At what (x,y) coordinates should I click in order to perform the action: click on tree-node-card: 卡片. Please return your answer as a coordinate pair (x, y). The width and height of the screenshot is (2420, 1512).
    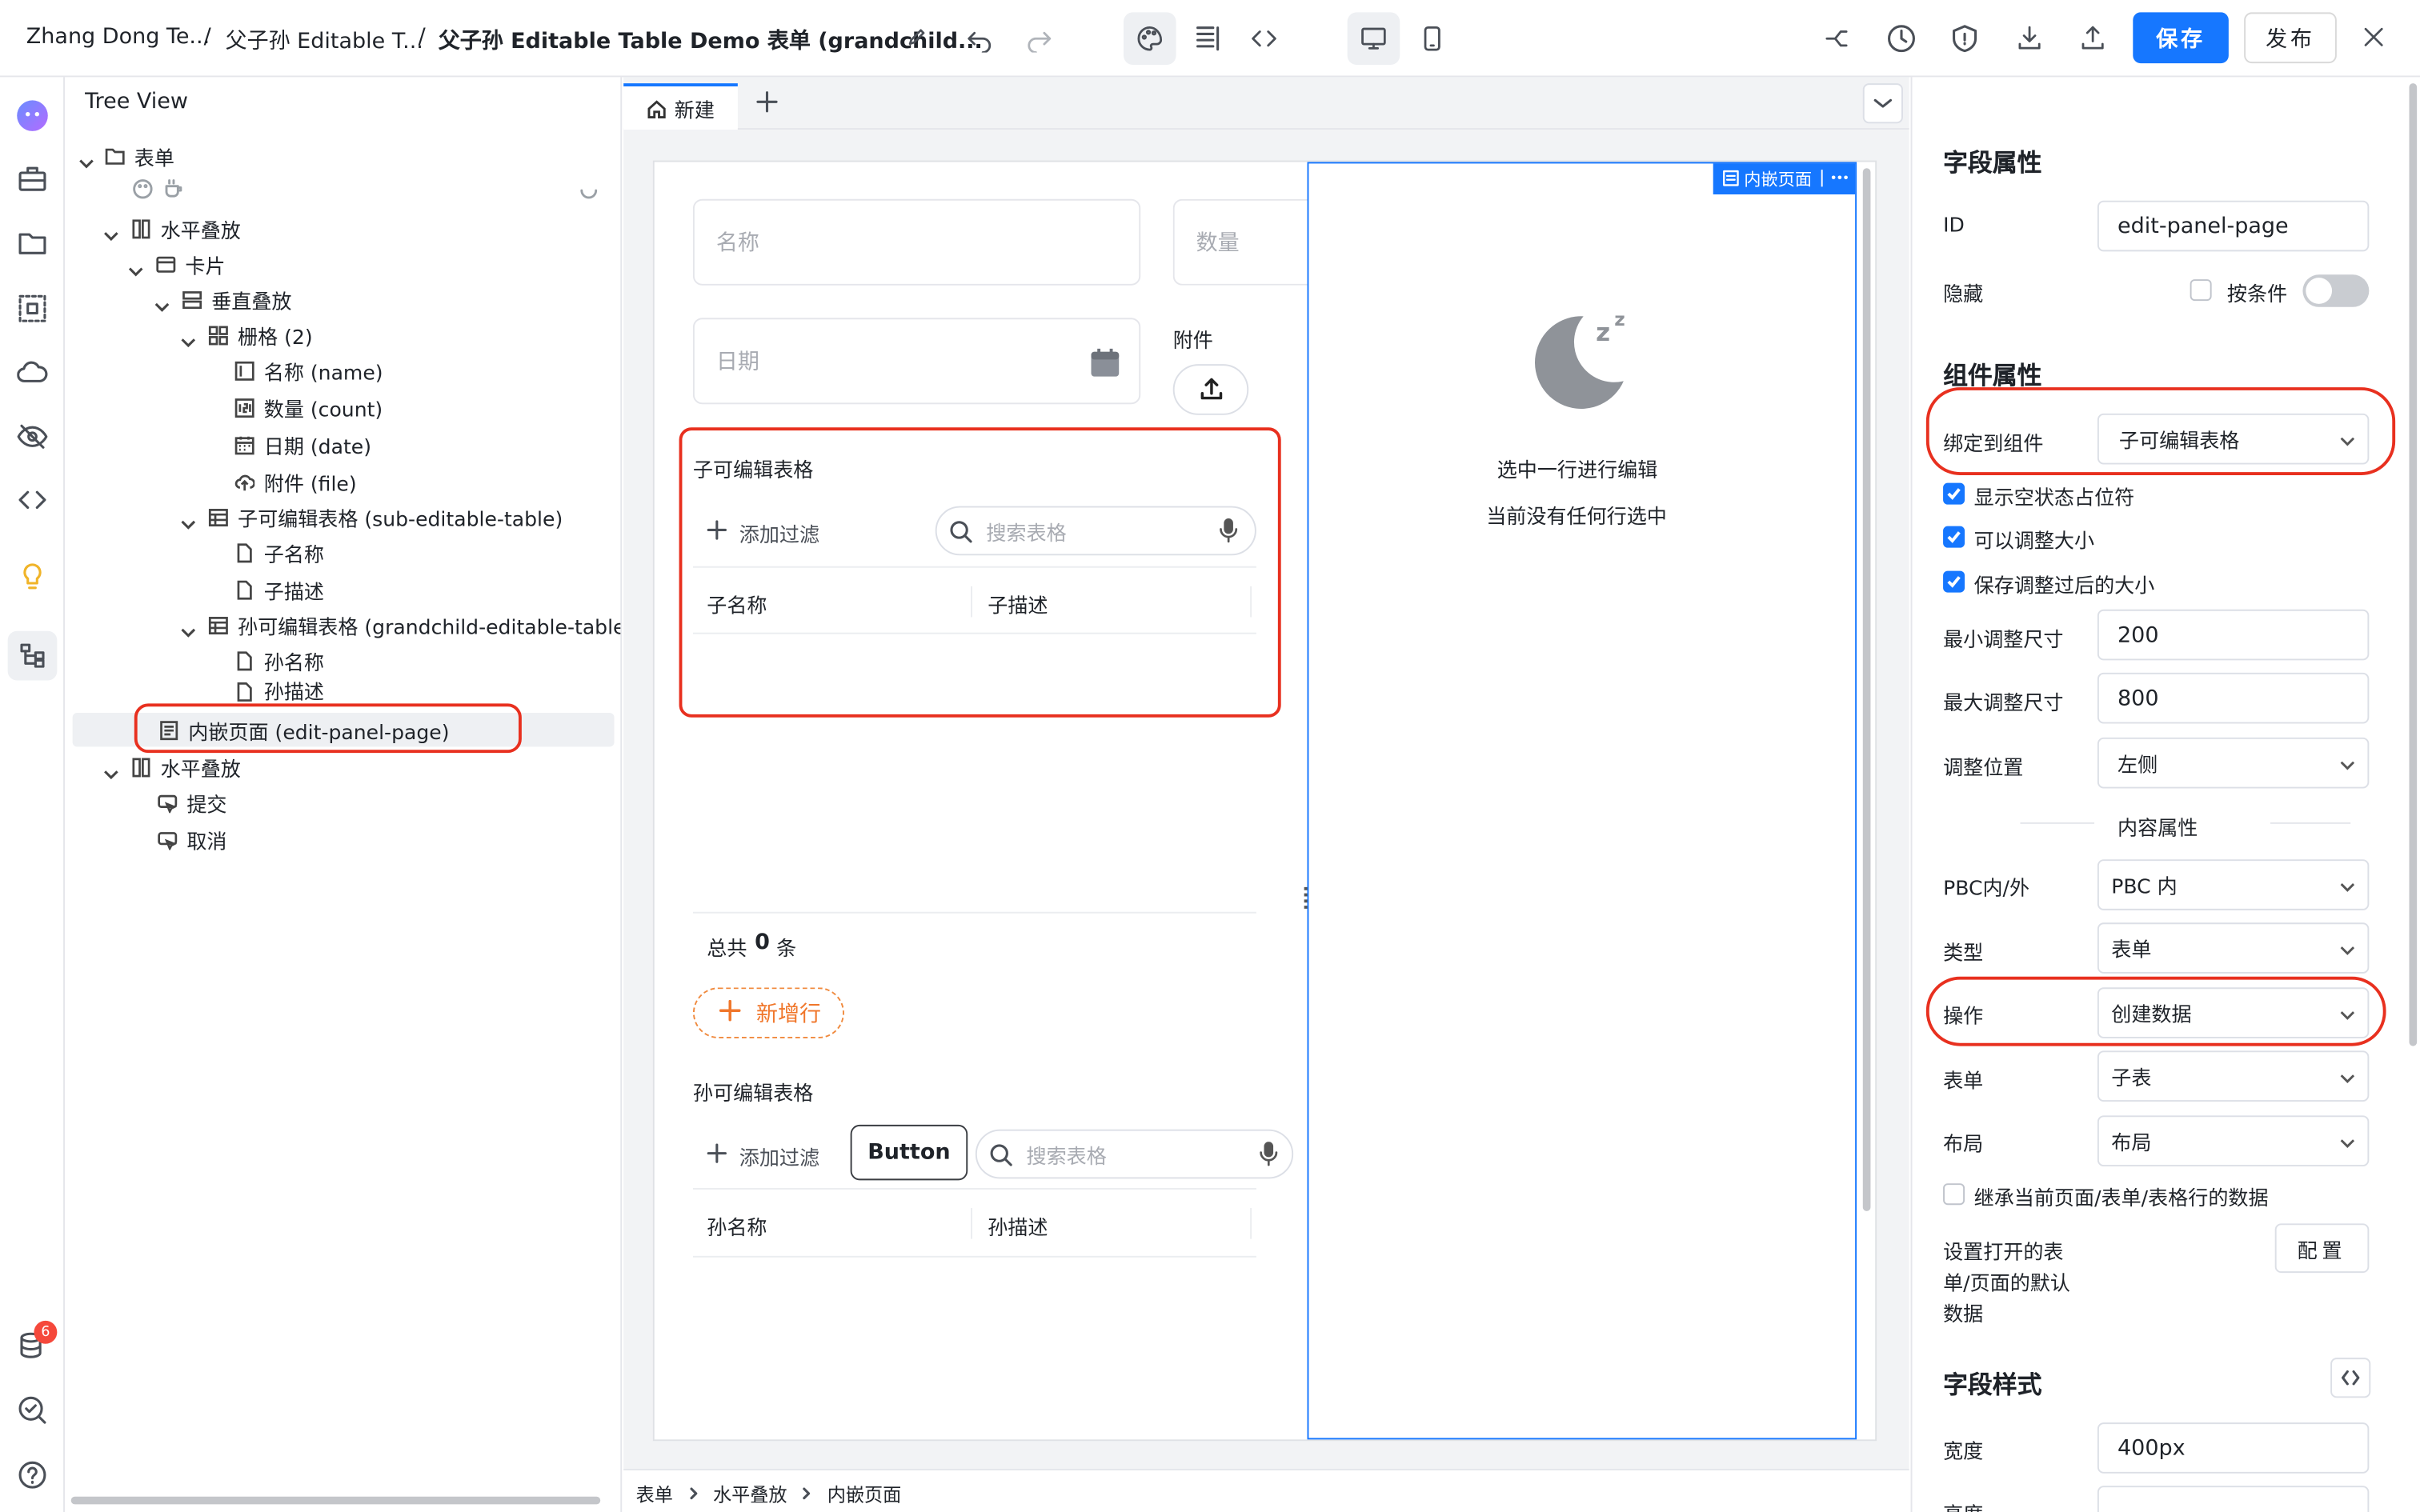
    Looking at the image, I should click on (191, 264).